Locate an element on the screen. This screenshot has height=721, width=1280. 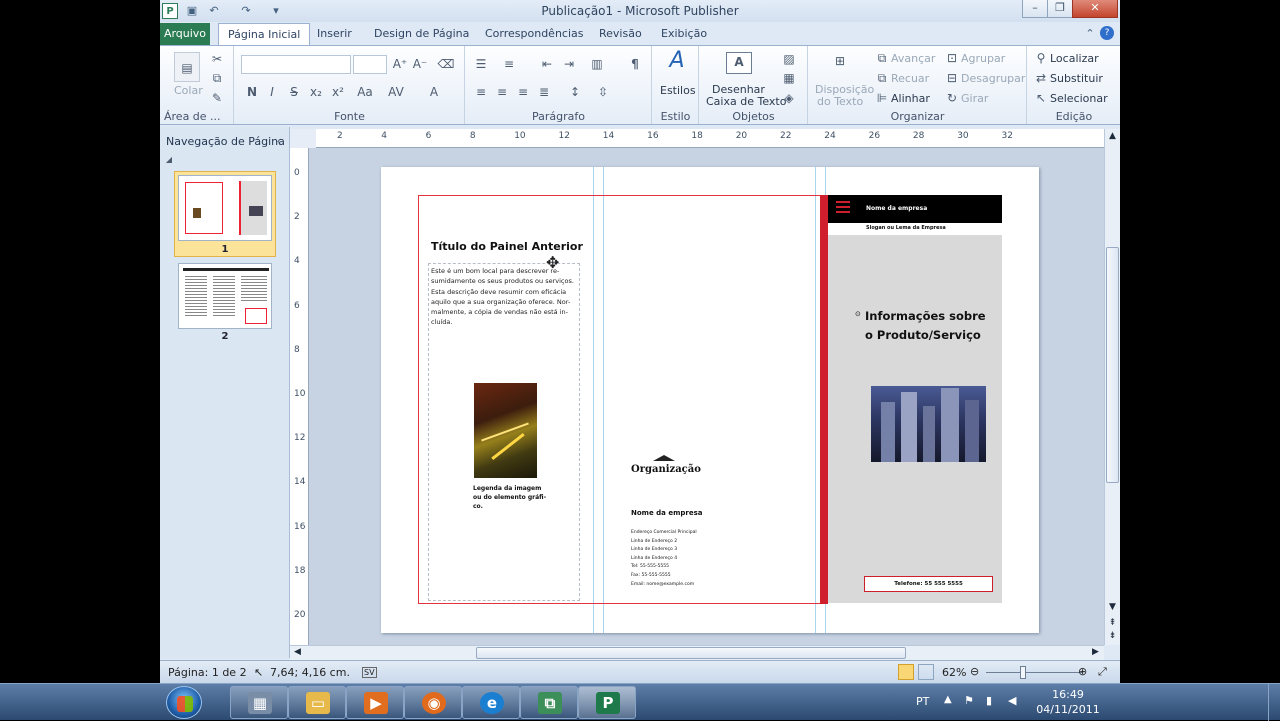
strikethrough-button: S is located at coordinates (294, 92).